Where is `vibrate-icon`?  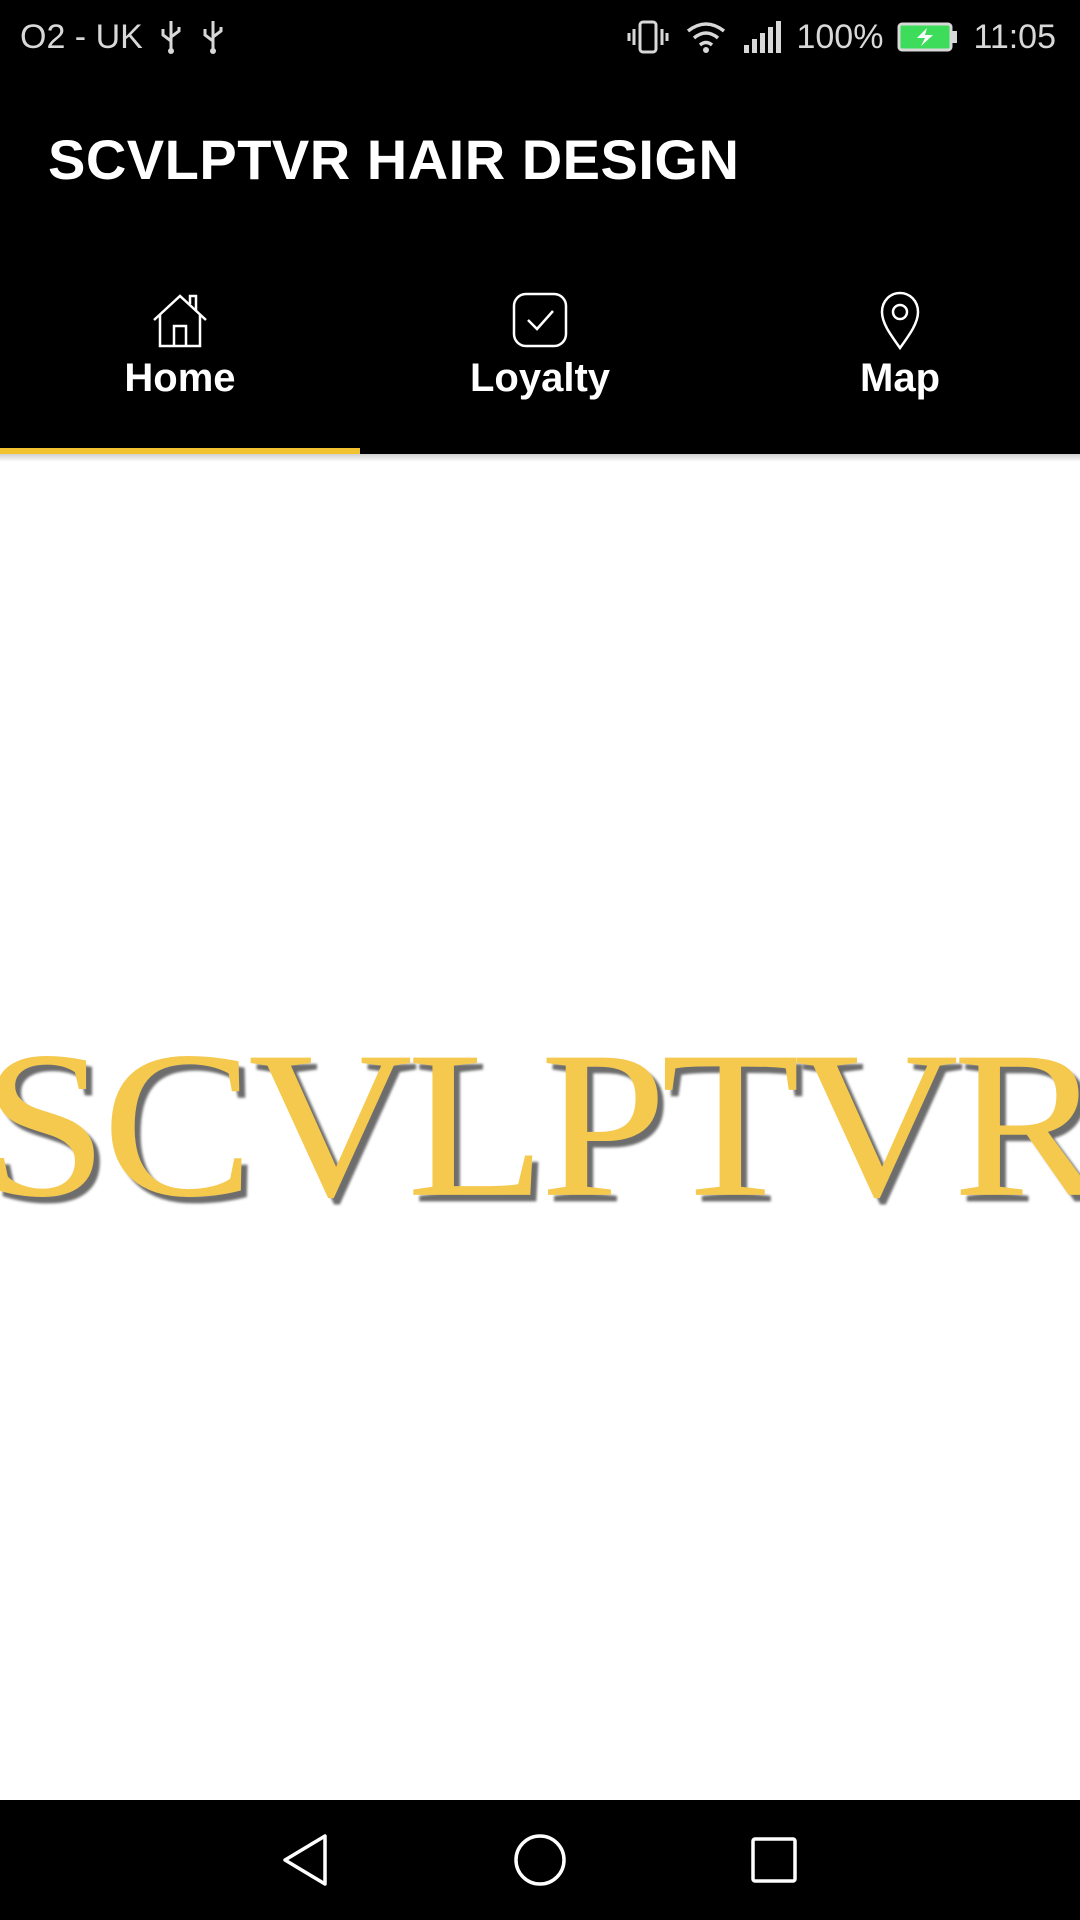 vibrate-icon is located at coordinates (648, 37).